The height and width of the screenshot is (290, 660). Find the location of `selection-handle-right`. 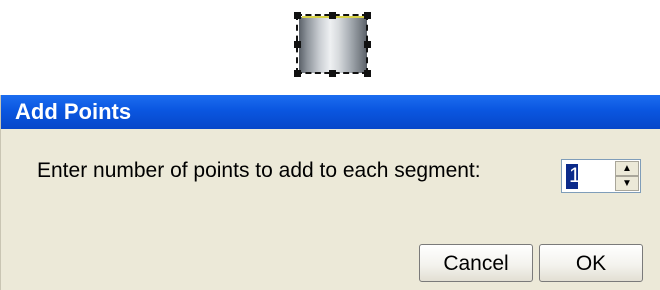

selection-handle-right is located at coordinates (367, 44).